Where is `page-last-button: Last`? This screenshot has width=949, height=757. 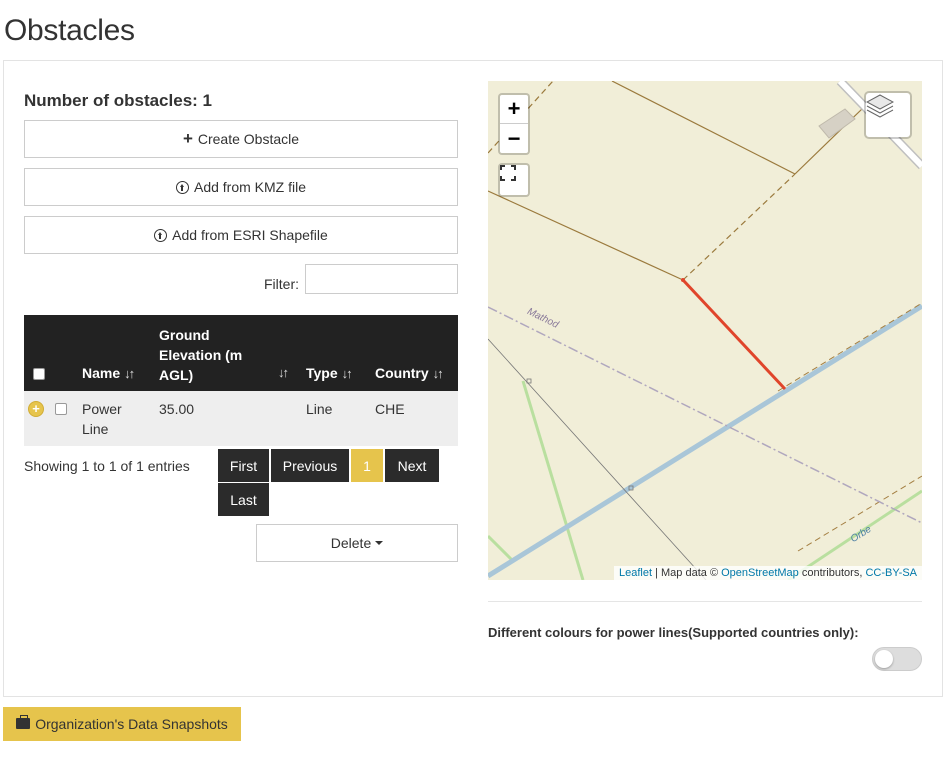 page-last-button: Last is located at coordinates (243, 499).